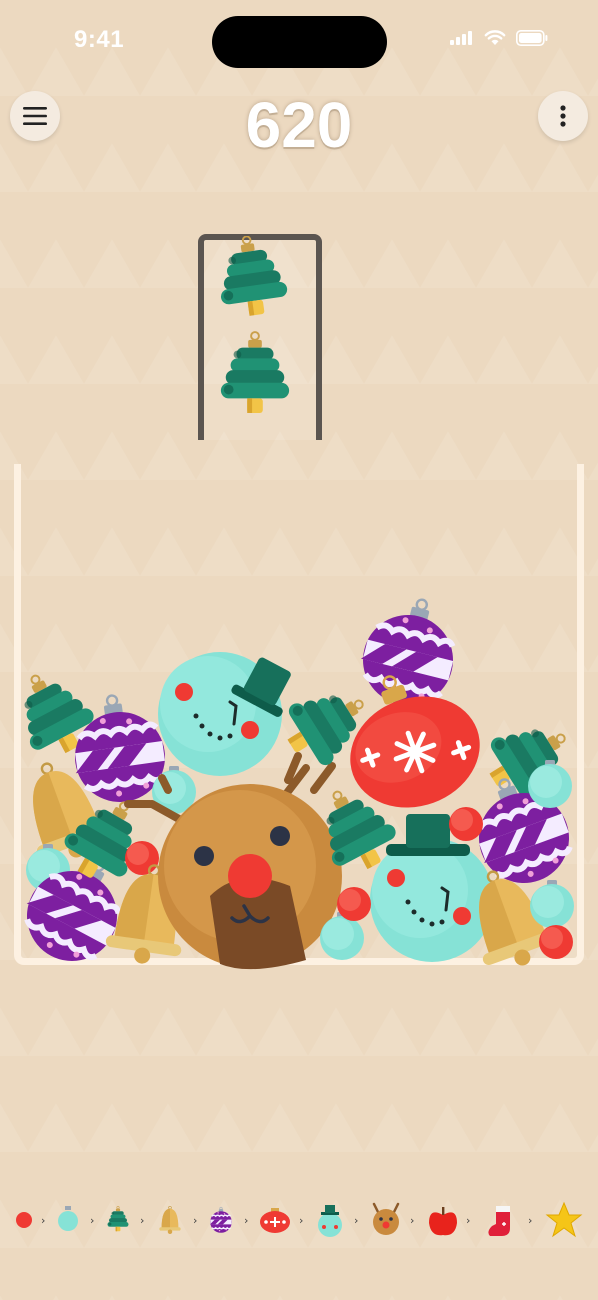 This screenshot has width=598, height=1300. I want to click on status-bar: 9:41, so click(299, 42).